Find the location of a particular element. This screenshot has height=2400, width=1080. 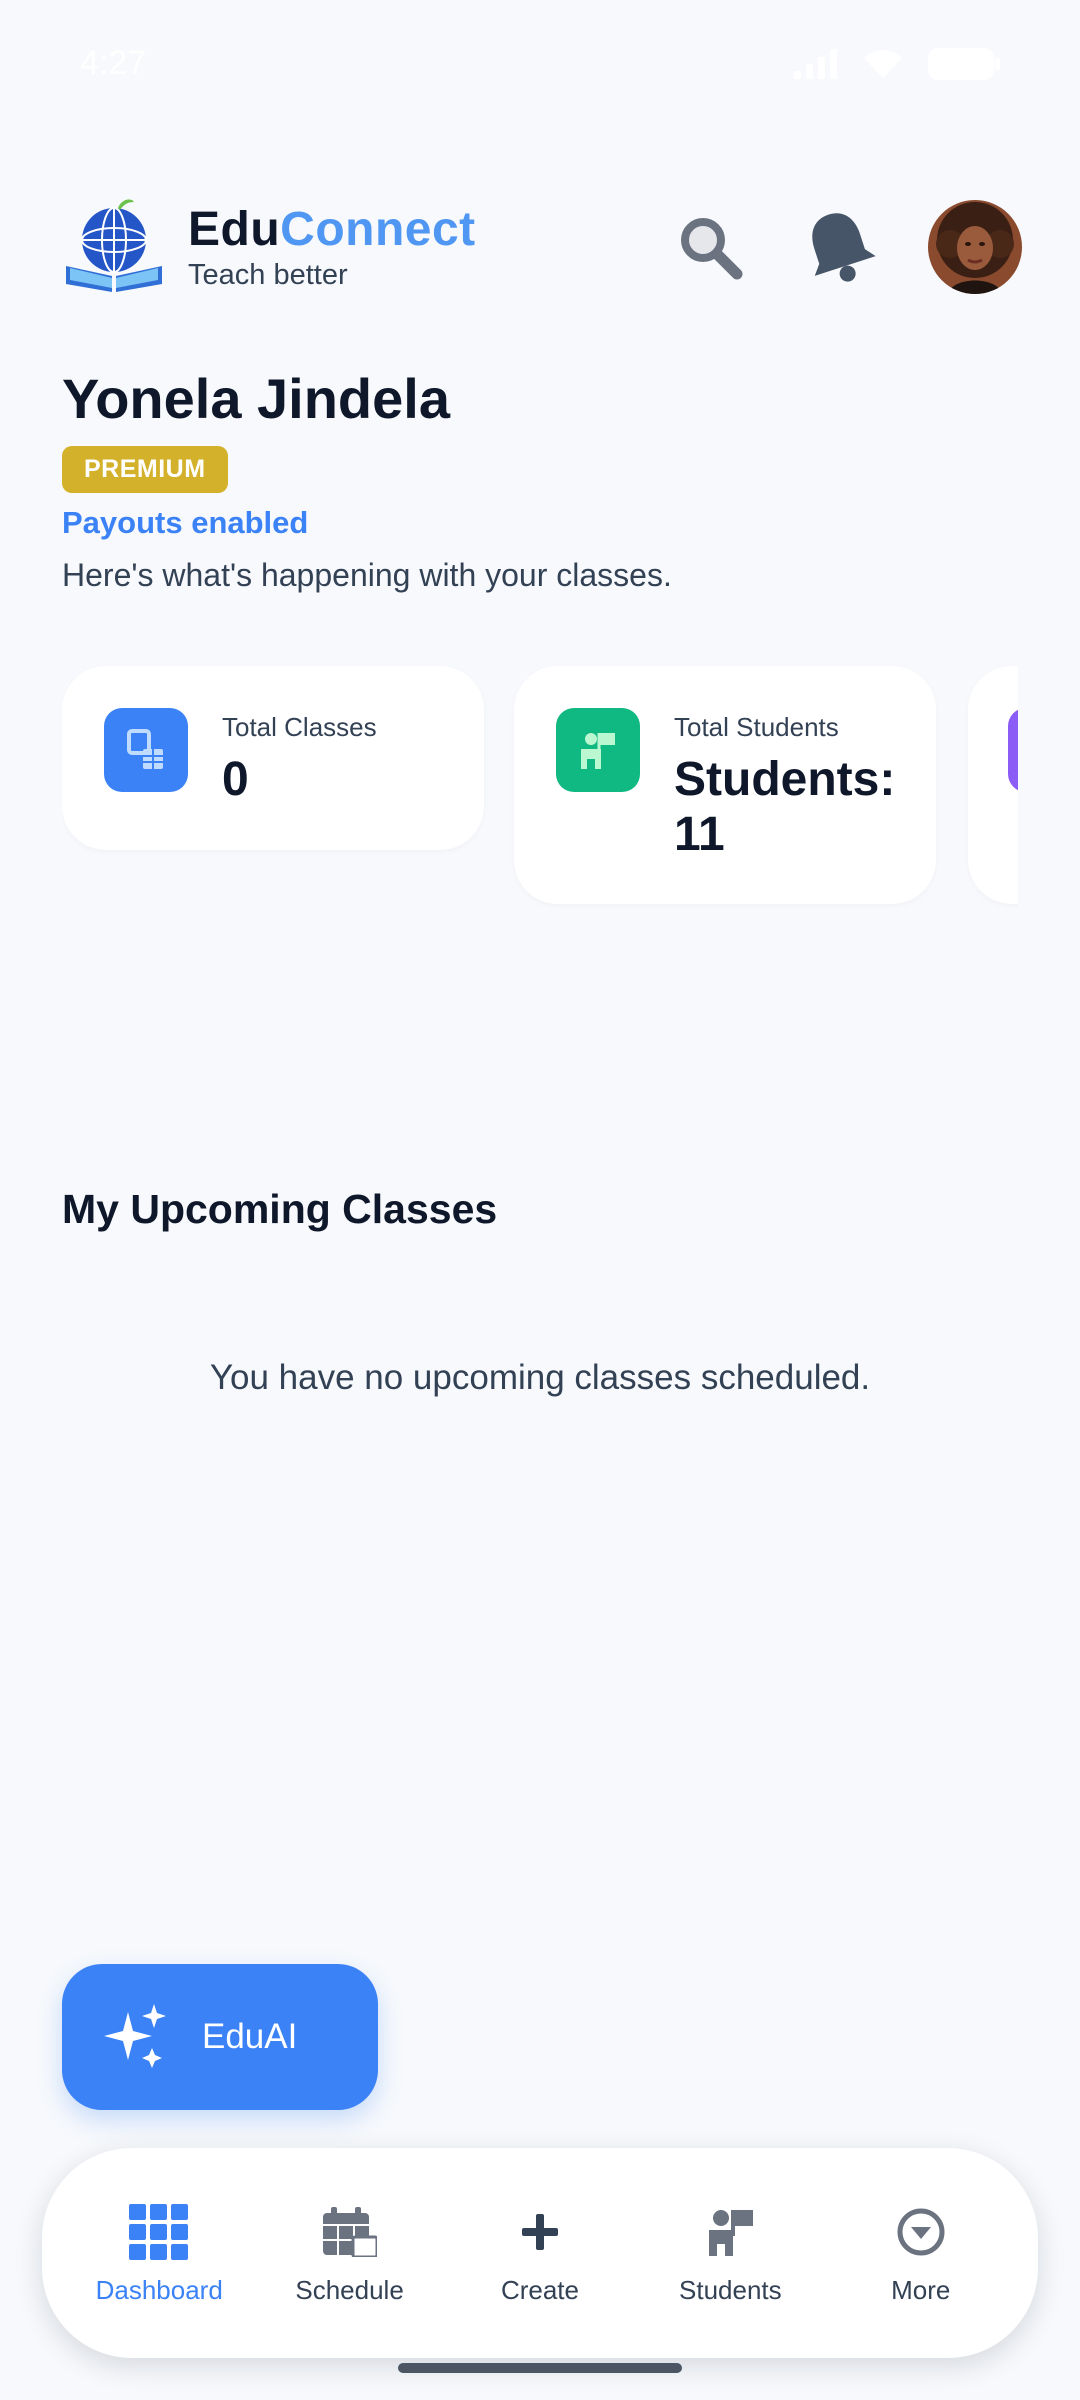

nav-label: Create is located at coordinates (539, 2289).